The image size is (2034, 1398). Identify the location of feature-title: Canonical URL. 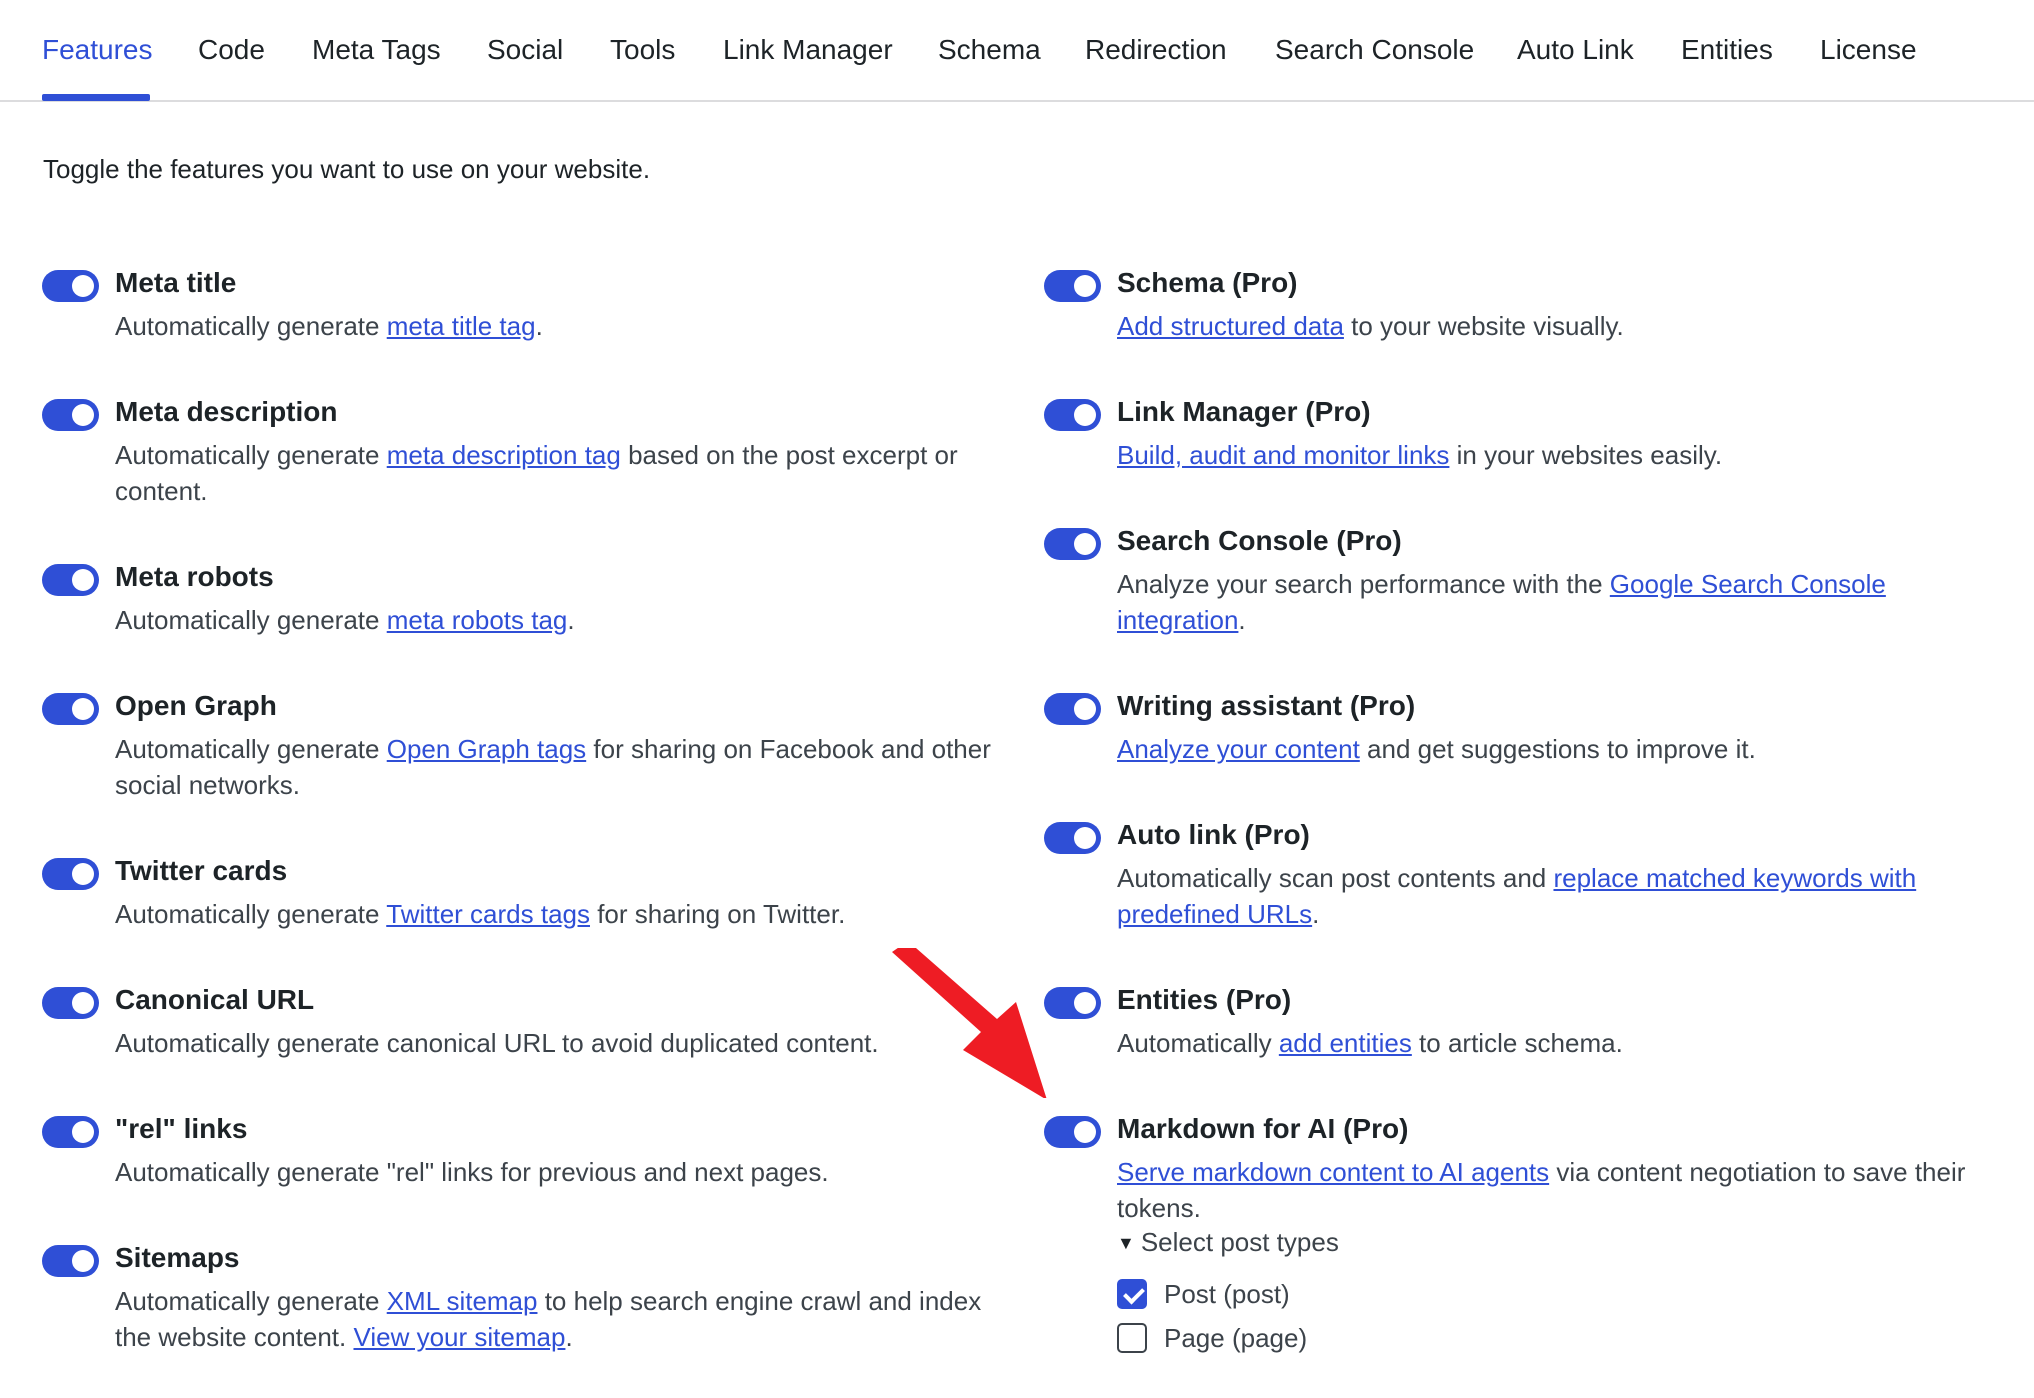
(215, 999).